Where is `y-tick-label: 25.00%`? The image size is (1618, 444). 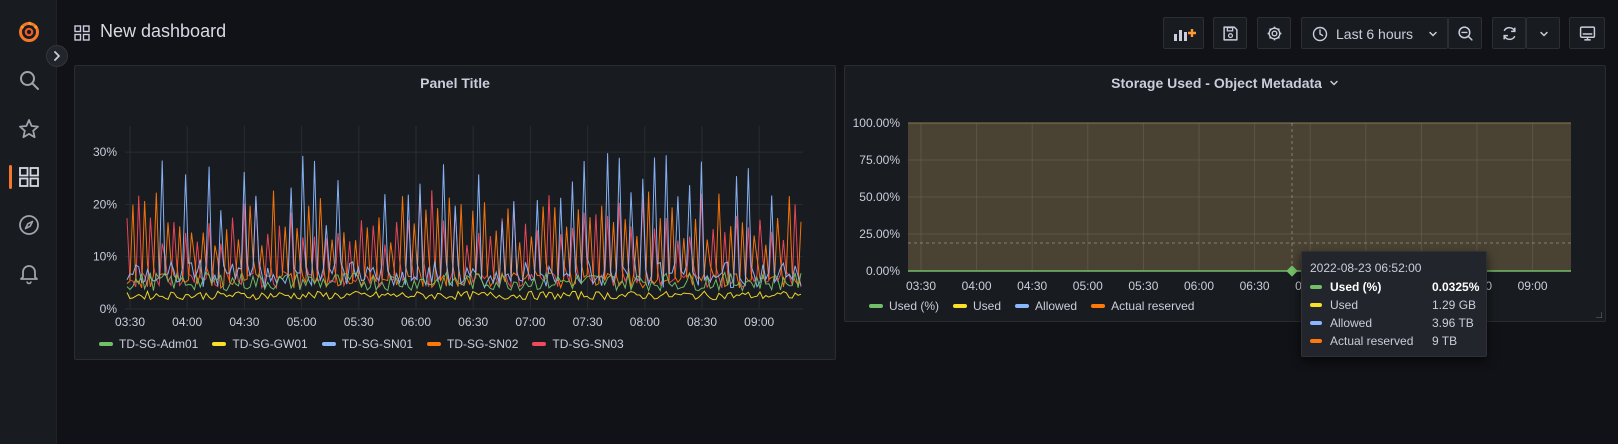 y-tick-label: 25.00% is located at coordinates (879, 234).